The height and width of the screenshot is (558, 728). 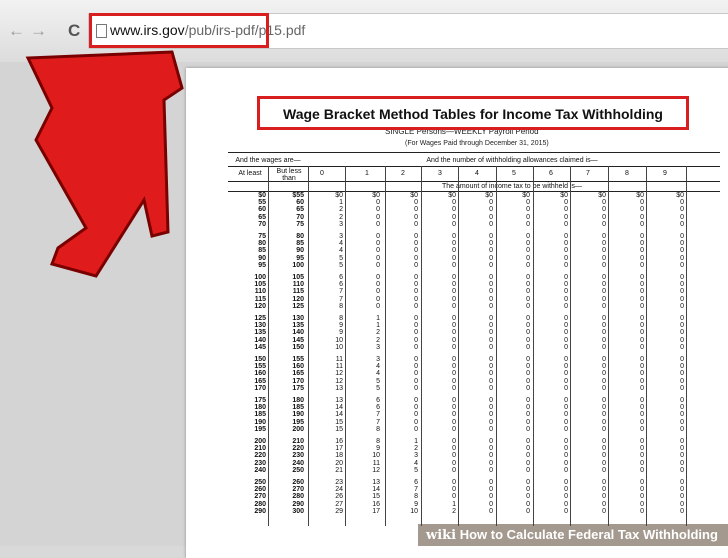 I want to click on wiki-logo: wiki, so click(x=441, y=535).